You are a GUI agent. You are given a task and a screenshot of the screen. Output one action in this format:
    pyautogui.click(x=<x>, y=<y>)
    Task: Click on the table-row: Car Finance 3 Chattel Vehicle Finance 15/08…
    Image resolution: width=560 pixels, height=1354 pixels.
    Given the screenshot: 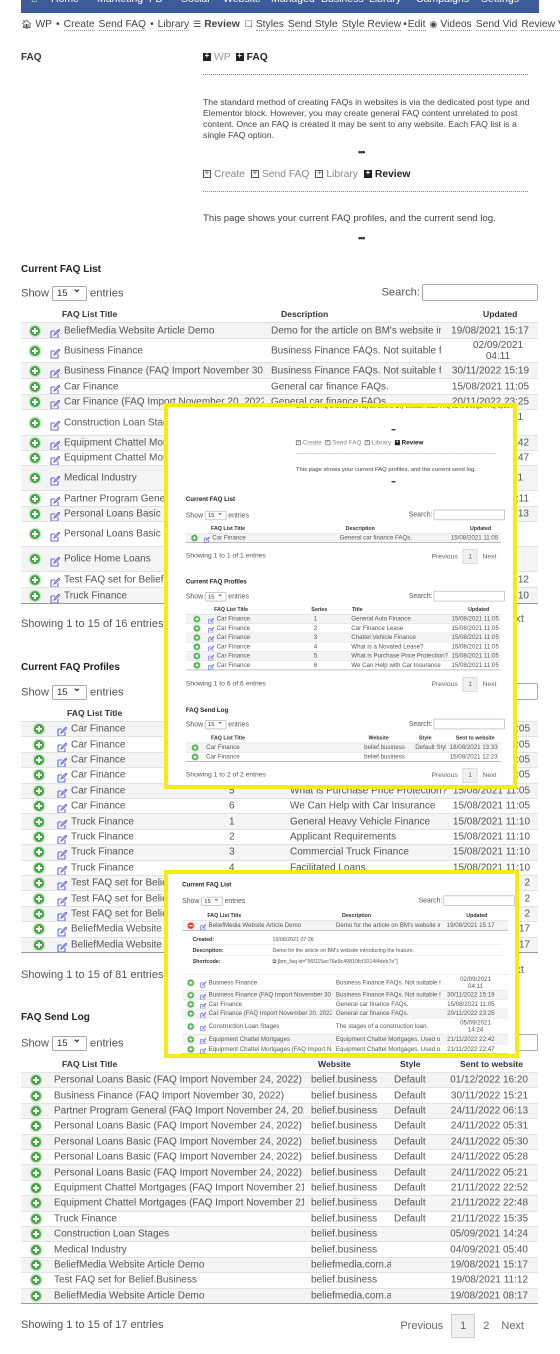 What is the action you would take?
    pyautogui.click(x=343, y=637)
    